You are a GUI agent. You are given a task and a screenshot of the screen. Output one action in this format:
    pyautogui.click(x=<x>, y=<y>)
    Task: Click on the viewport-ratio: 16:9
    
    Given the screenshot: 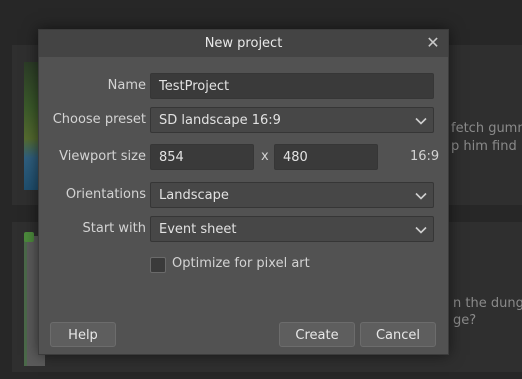 What is the action you would take?
    pyautogui.click(x=425, y=156)
    